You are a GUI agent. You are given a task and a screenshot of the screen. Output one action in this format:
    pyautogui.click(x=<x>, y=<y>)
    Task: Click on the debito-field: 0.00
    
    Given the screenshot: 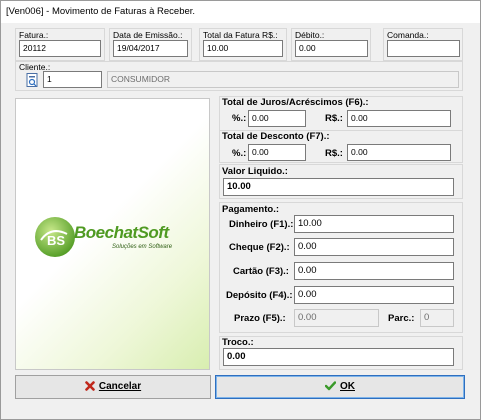 What is the action you would take?
    pyautogui.click(x=331, y=48)
    